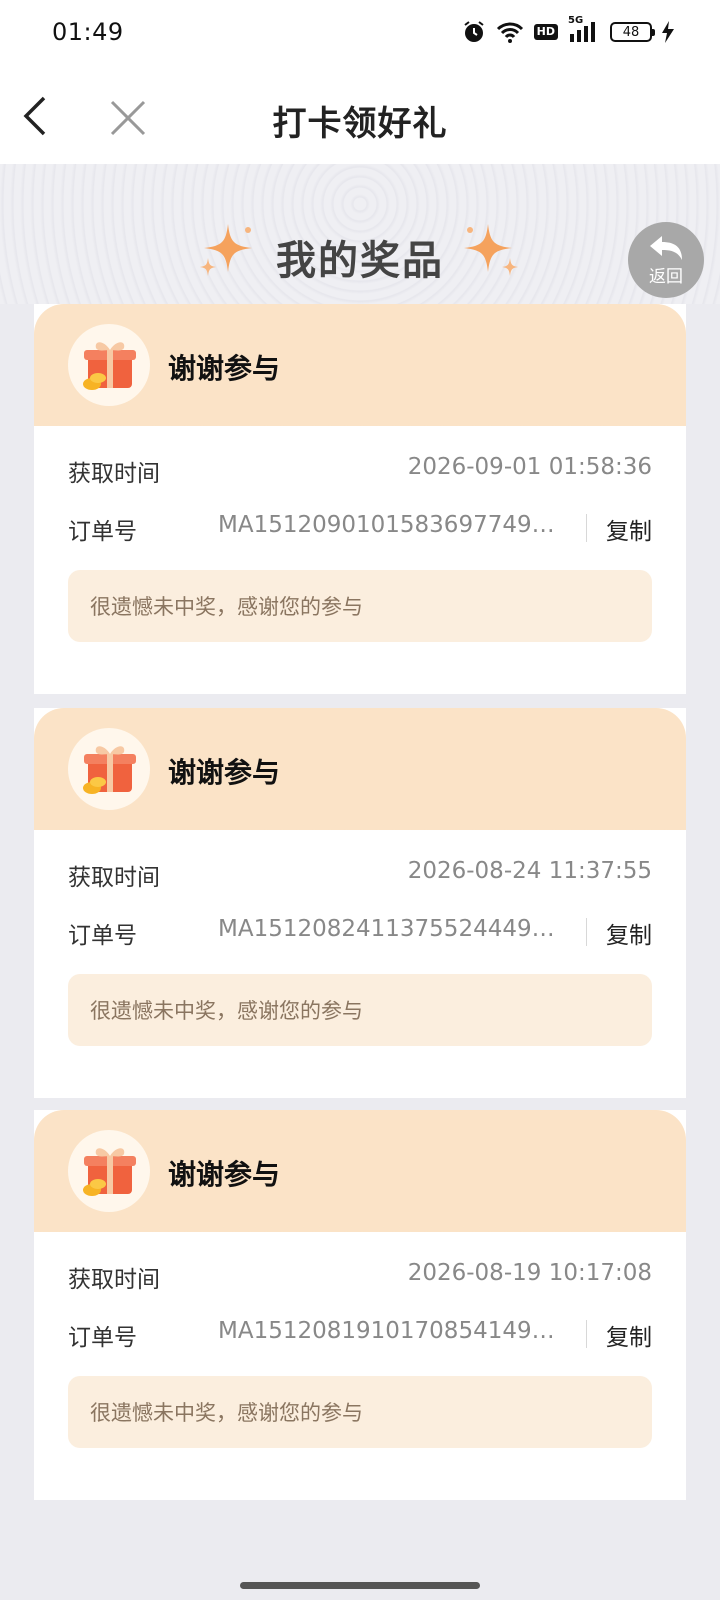  Describe the element at coordinates (666, 276) in the screenshot. I see `return-label: 返回` at that location.